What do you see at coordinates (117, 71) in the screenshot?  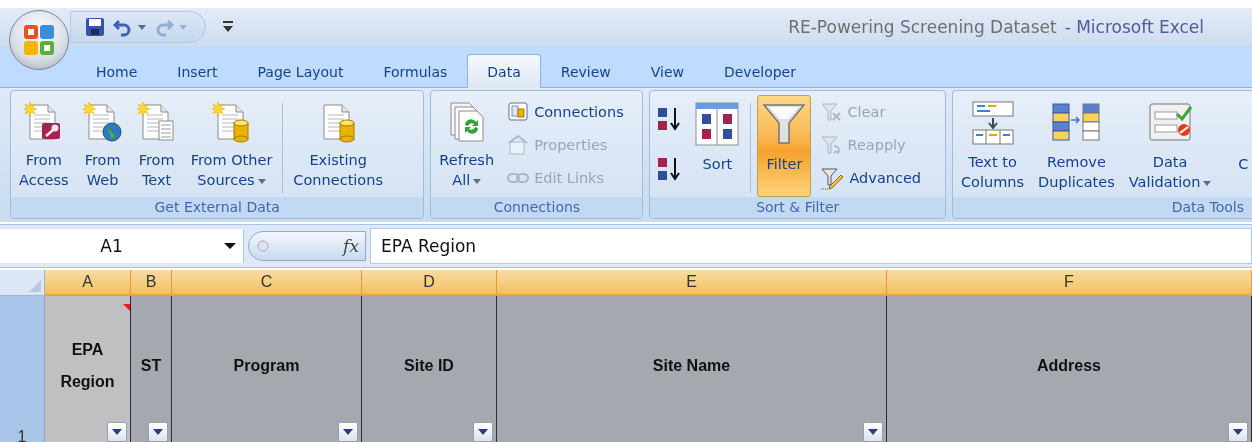 I see `ribbon-tab: Home` at bounding box center [117, 71].